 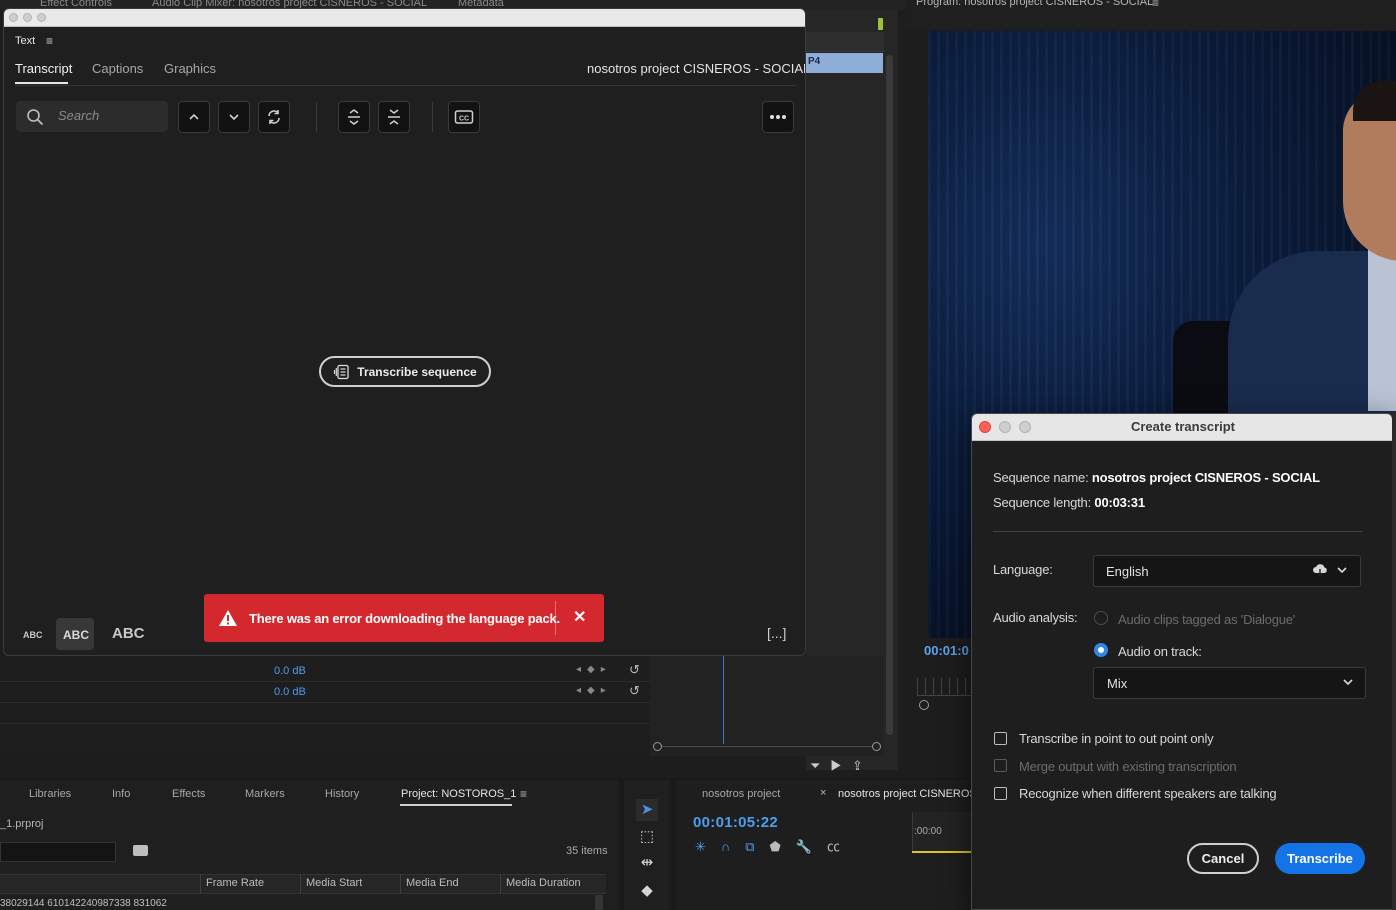 What do you see at coordinates (647, 810) in the screenshot?
I see `selection-tool-icon: ➤` at bounding box center [647, 810].